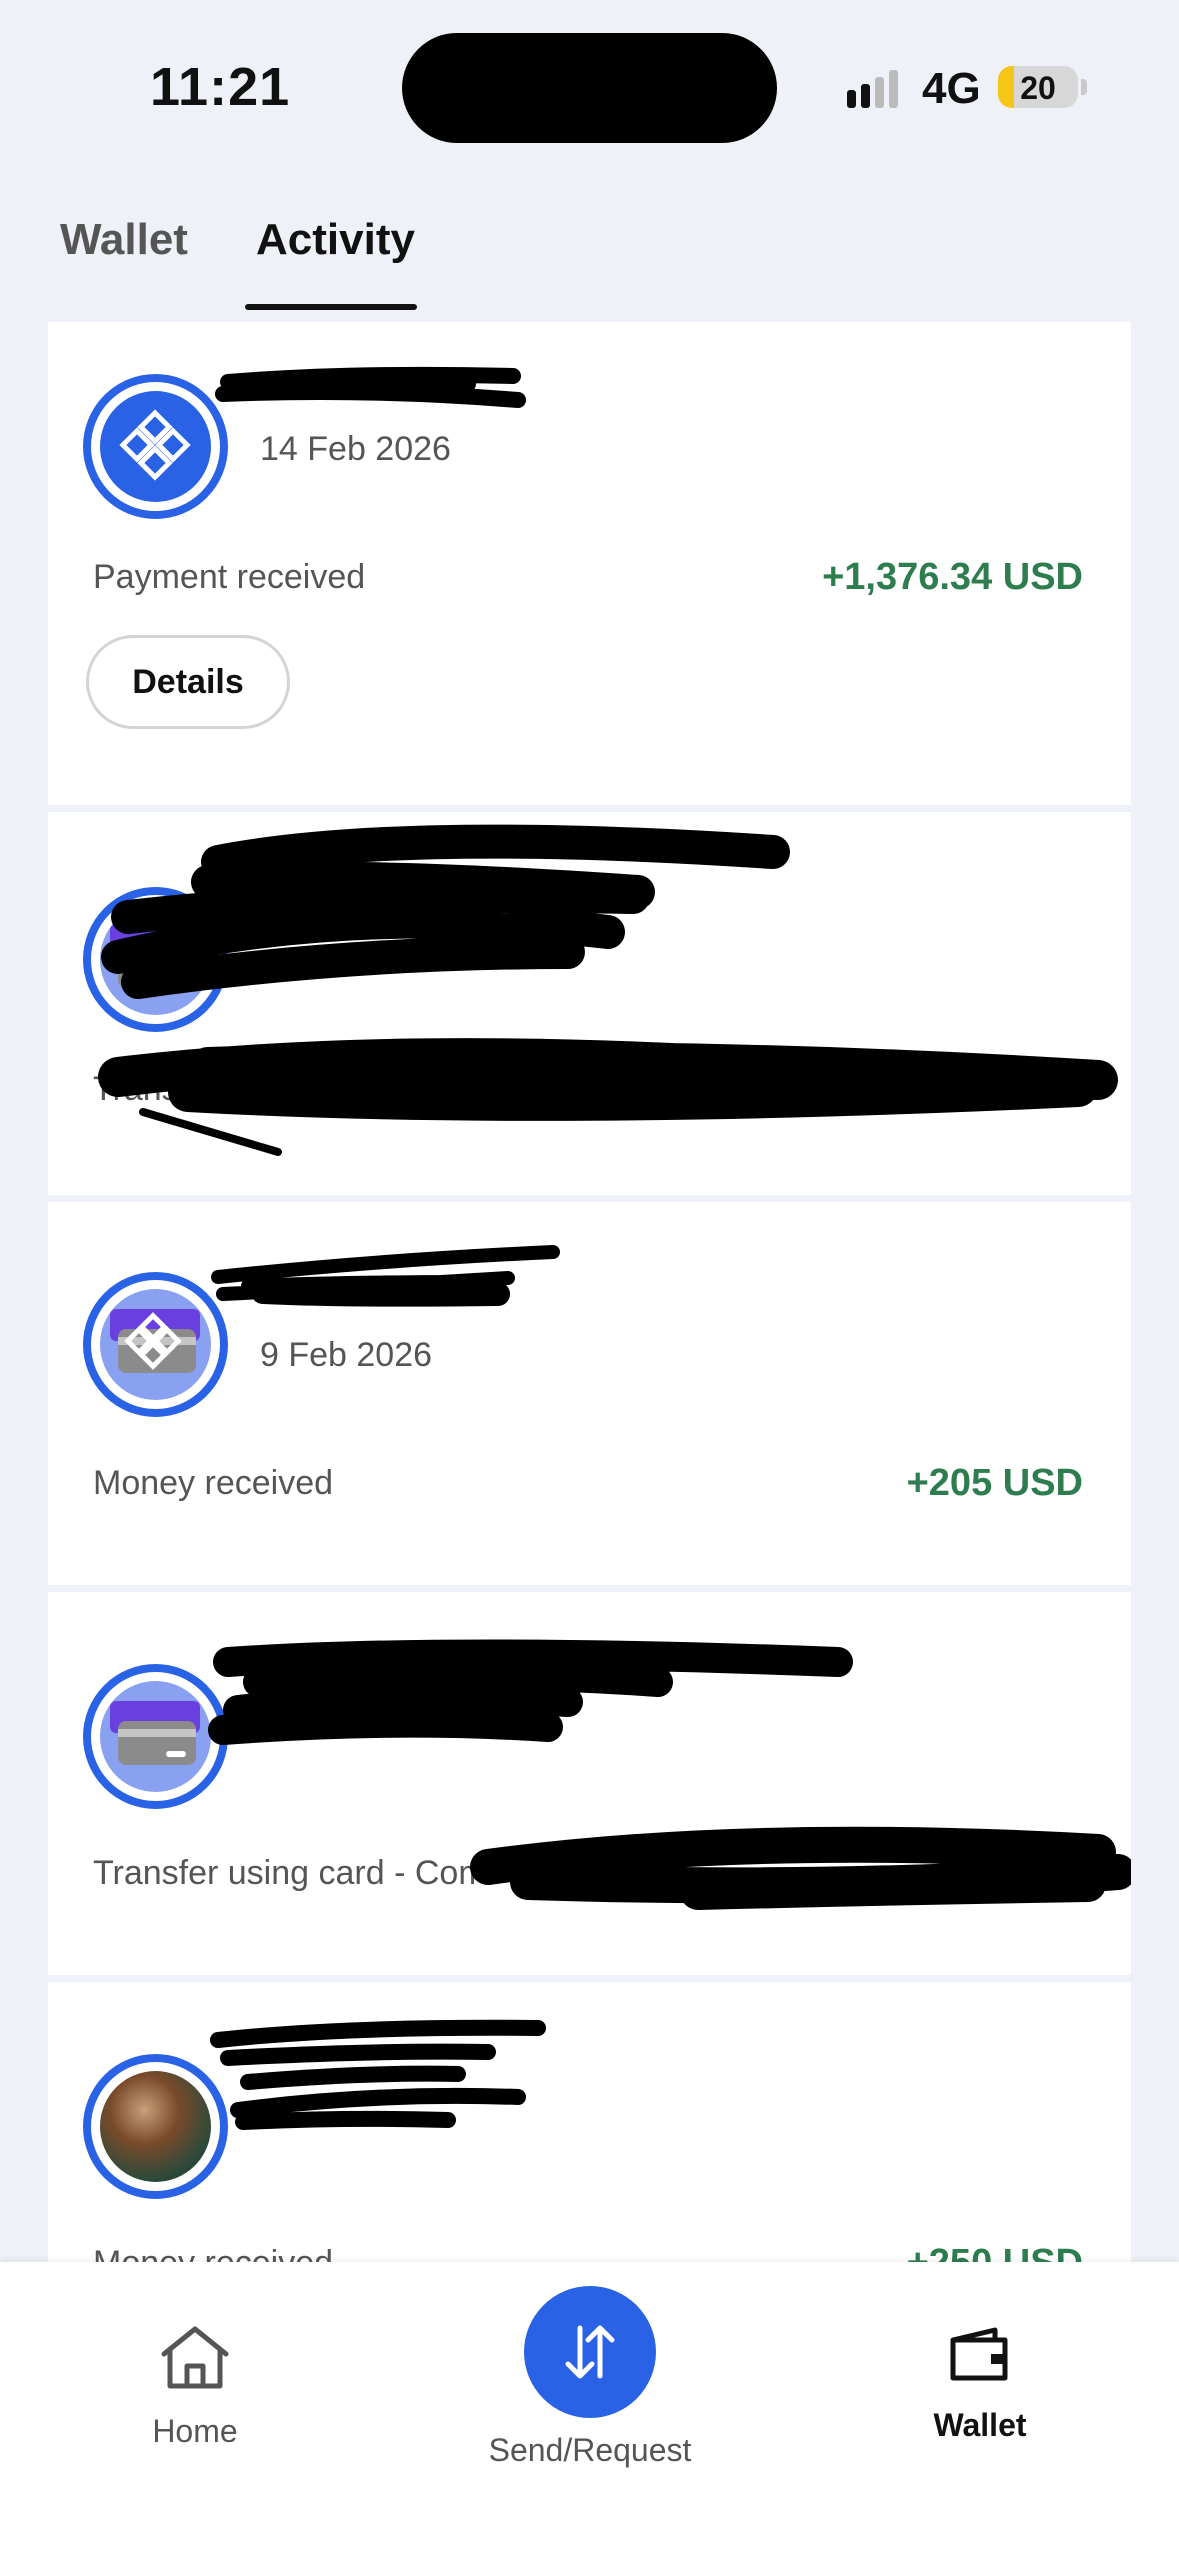 The width and height of the screenshot is (1179, 2556). I want to click on activity-item: Transfer using card - Com, so click(589, 1783).